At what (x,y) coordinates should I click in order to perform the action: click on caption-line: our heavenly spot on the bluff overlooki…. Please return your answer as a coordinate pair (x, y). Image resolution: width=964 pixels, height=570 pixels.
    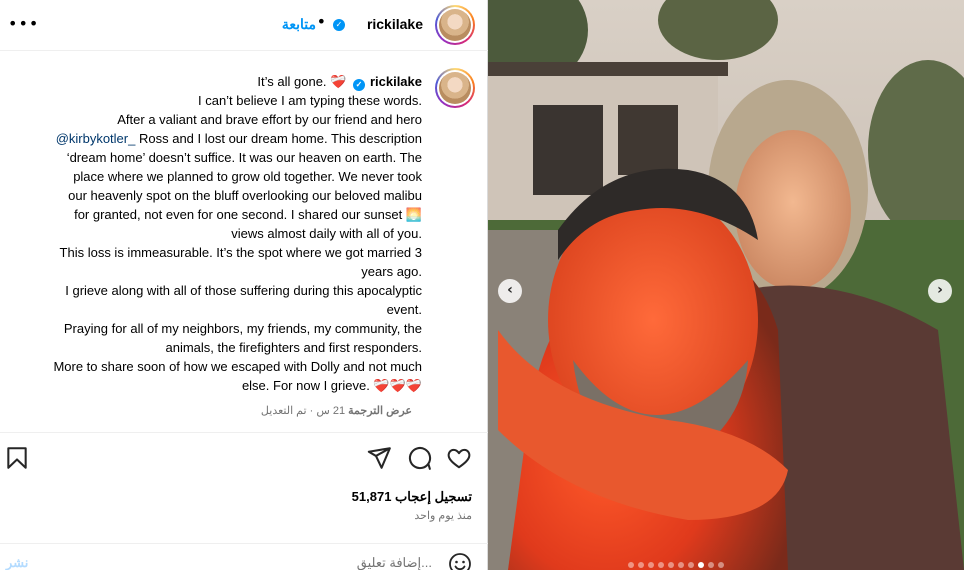
    Looking at the image, I should click on (245, 195).